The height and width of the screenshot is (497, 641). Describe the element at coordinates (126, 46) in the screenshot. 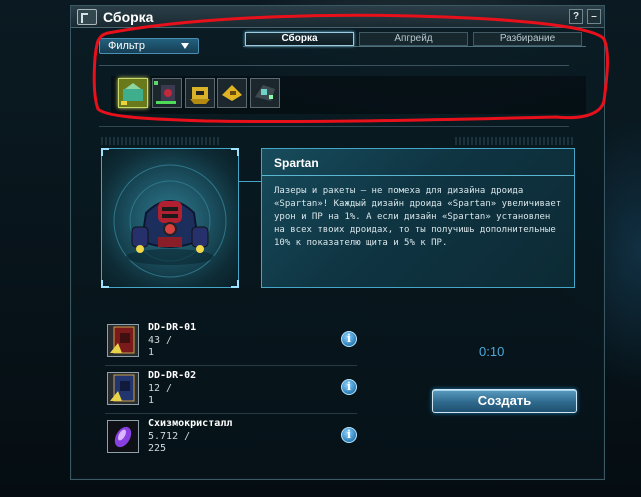

I see `filter-label: Фильтр` at that location.